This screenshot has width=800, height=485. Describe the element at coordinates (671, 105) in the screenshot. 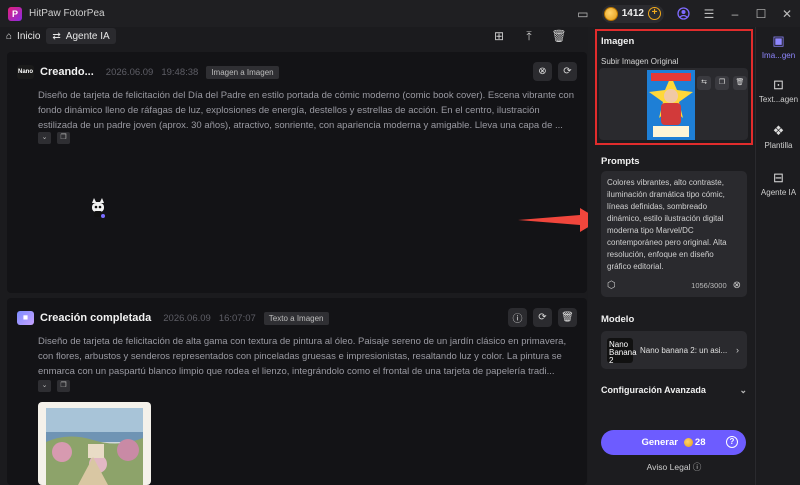

I see `uploaded-comic-image` at that location.